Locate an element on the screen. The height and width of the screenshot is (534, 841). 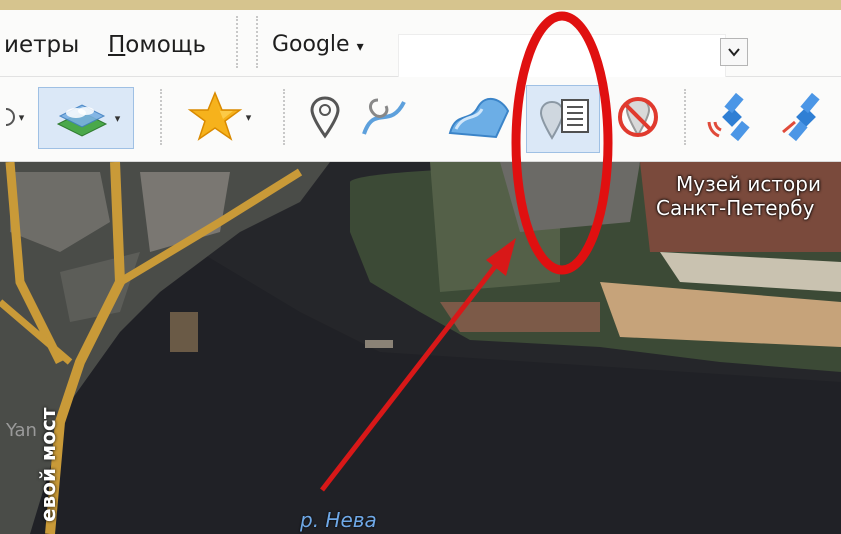
satellite-icon is located at coordinates (801, 117).